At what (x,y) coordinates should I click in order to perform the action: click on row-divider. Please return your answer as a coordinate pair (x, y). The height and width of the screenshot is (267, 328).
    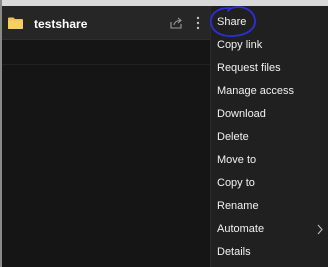
    Looking at the image, I should click on (106, 64).